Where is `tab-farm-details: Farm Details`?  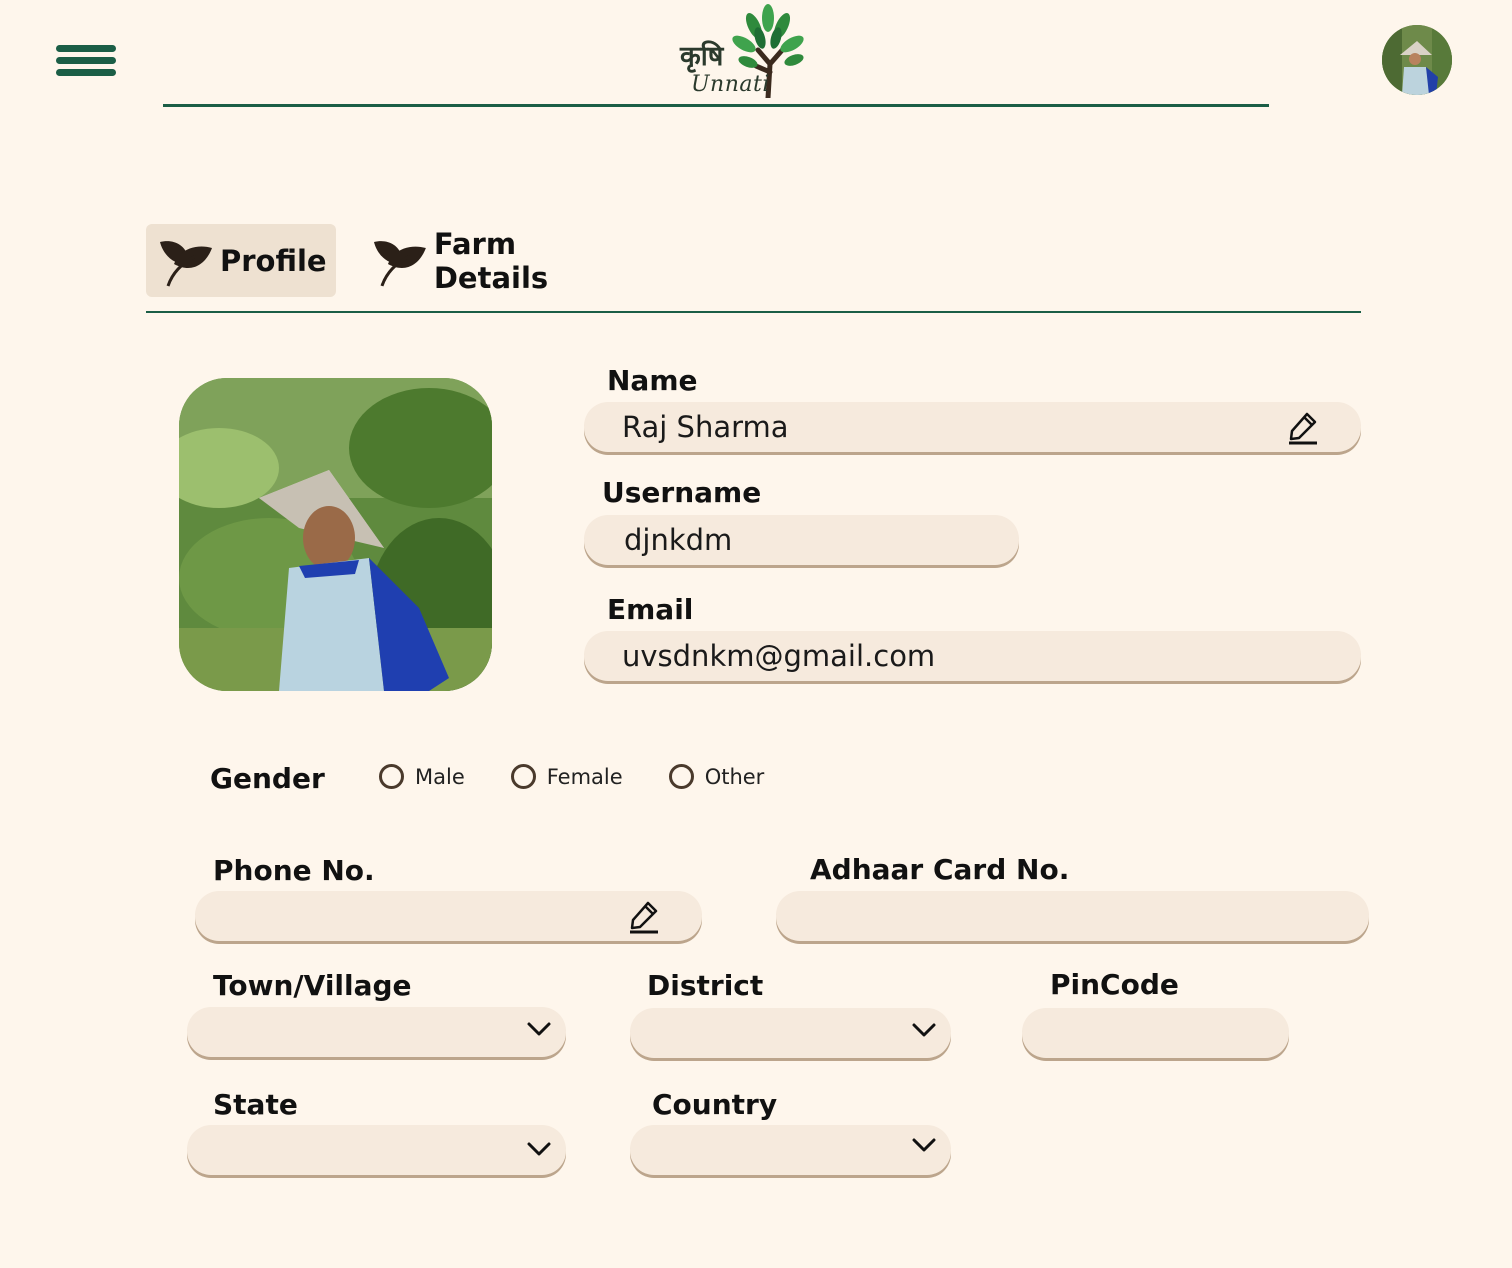 tab-farm-details: Farm Details is located at coordinates (500, 260).